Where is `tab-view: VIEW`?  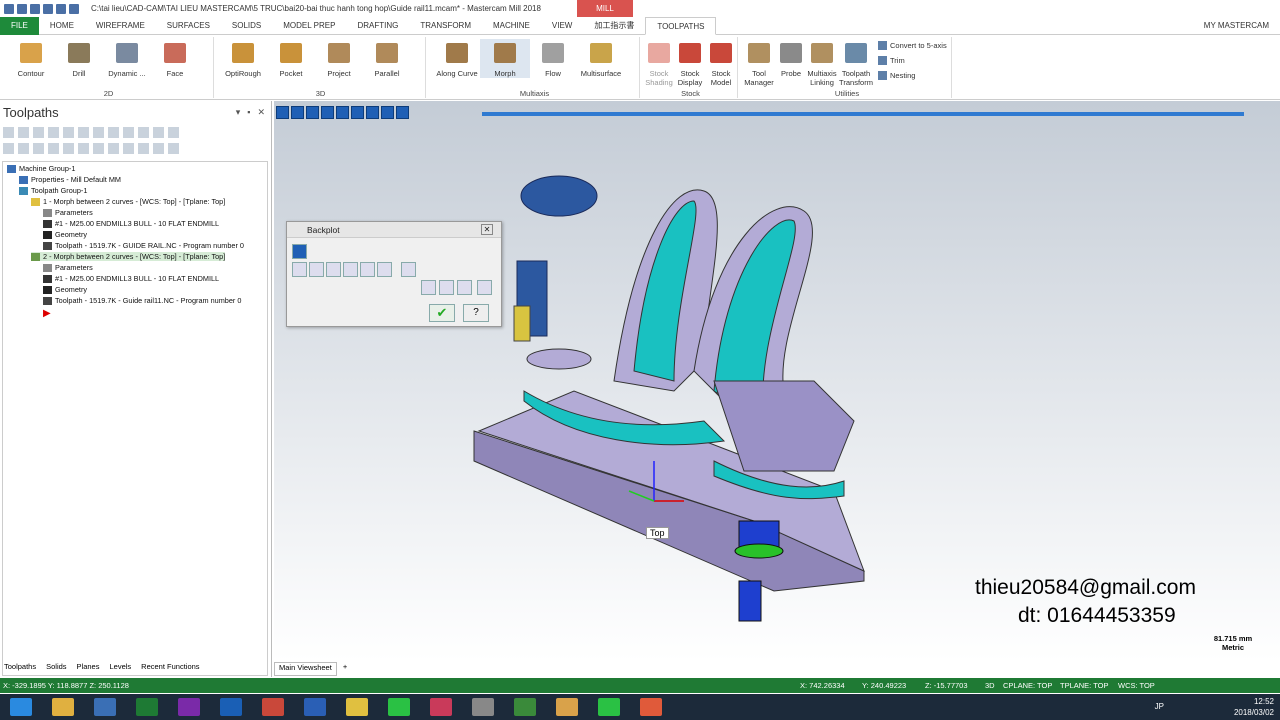 tab-view: VIEW is located at coordinates (562, 26).